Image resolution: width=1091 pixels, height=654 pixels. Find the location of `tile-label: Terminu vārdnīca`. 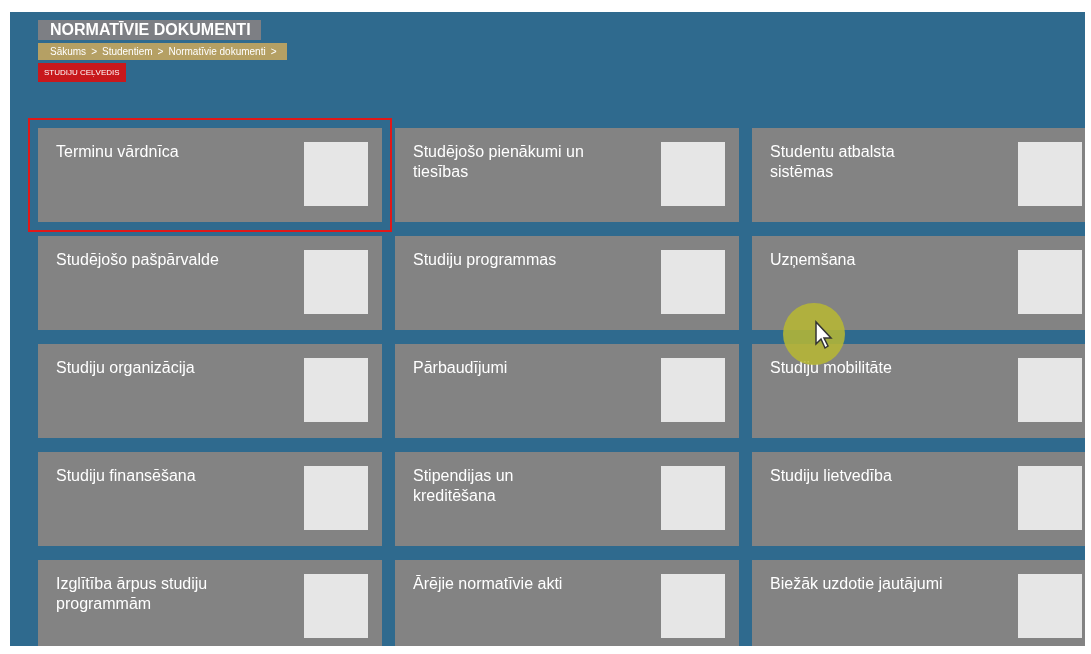

tile-label: Terminu vārdnīca is located at coordinates (118, 152).